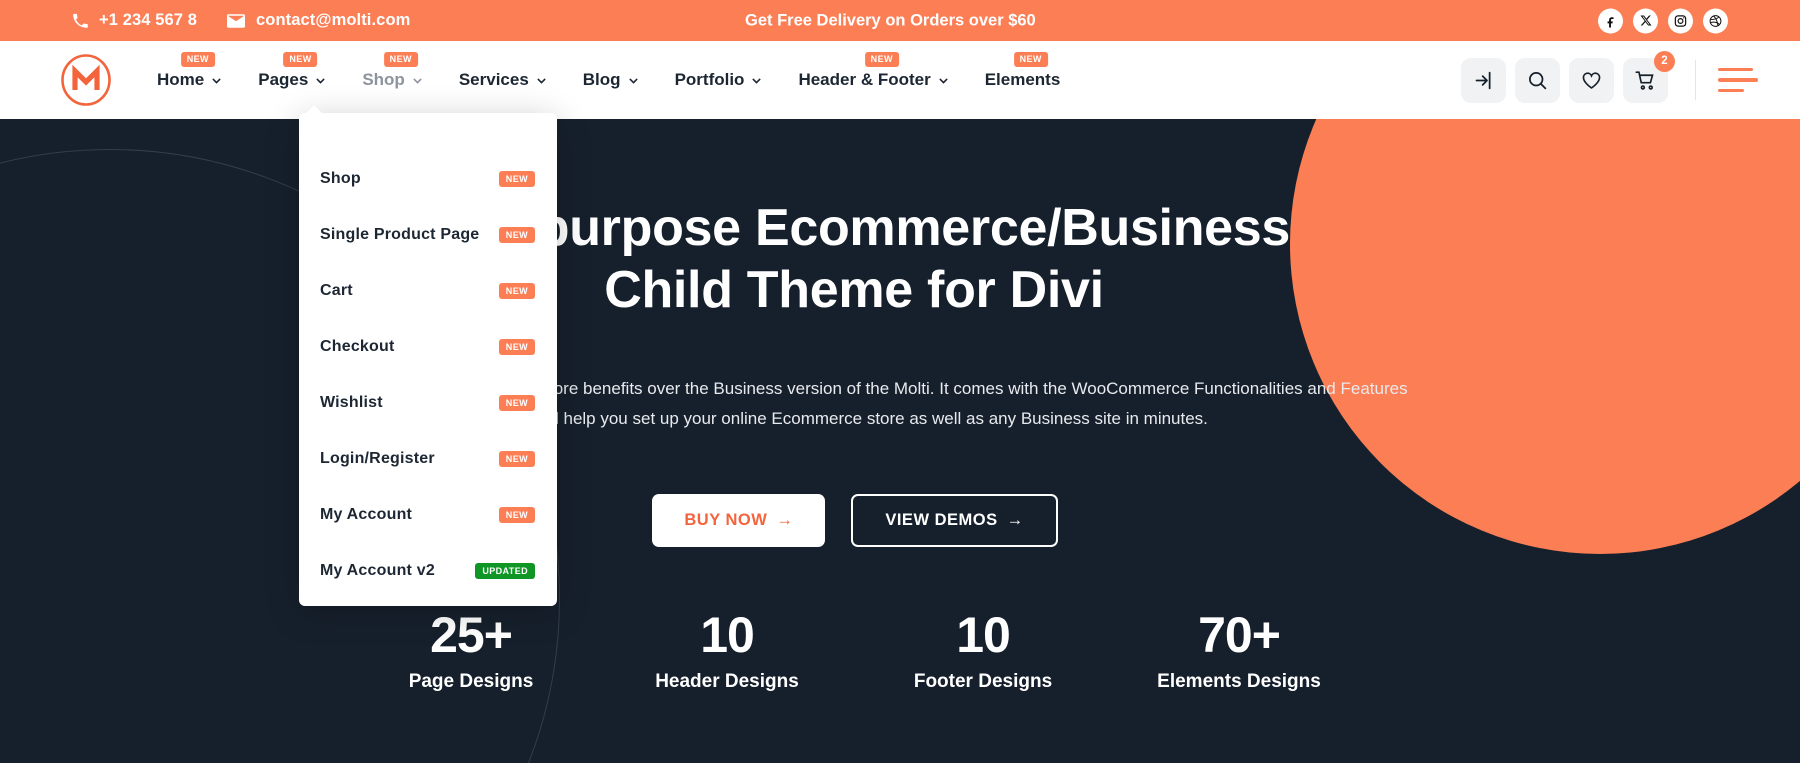 The width and height of the screenshot is (1800, 763). Describe the element at coordinates (428, 291) in the screenshot. I see `dropdown-item-cart: Cart NEW` at that location.